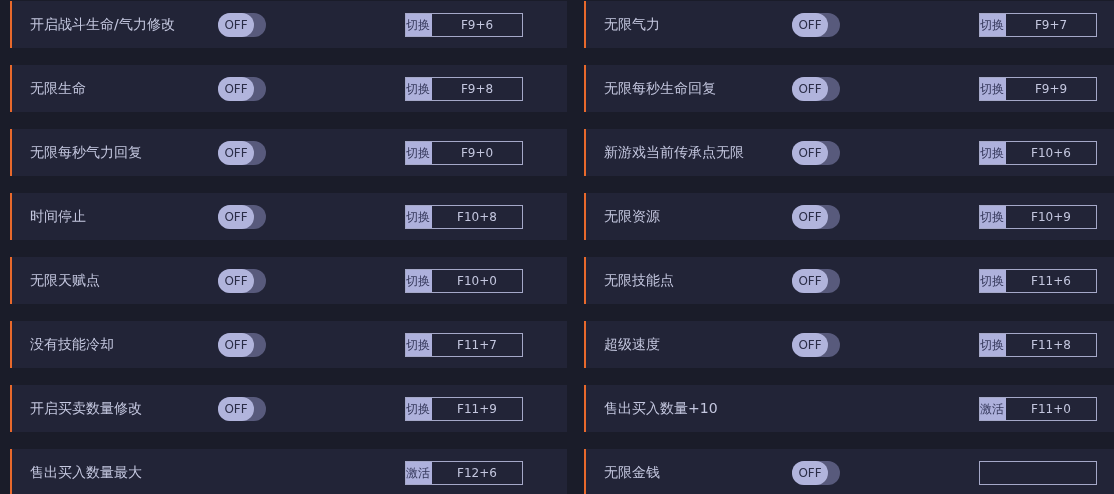 The height and width of the screenshot is (494, 1114). What do you see at coordinates (477, 472) in the screenshot?
I see `hotkey-key: F12+6` at bounding box center [477, 472].